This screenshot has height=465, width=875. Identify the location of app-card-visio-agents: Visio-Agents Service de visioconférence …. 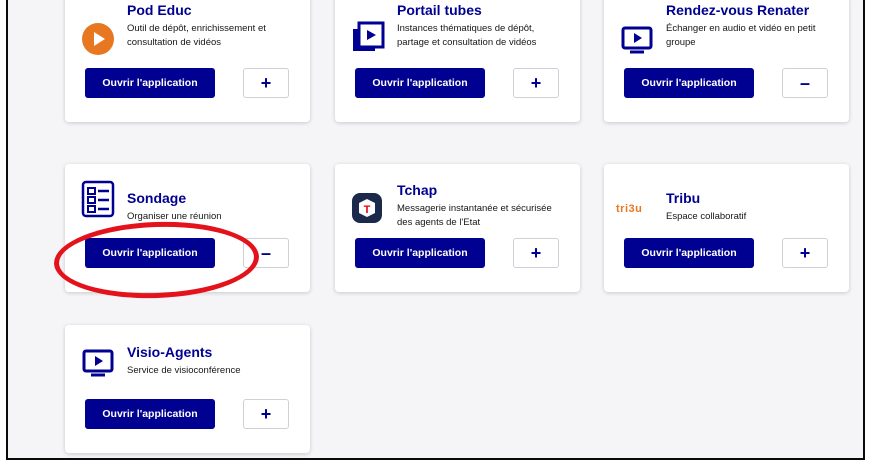
(187, 389).